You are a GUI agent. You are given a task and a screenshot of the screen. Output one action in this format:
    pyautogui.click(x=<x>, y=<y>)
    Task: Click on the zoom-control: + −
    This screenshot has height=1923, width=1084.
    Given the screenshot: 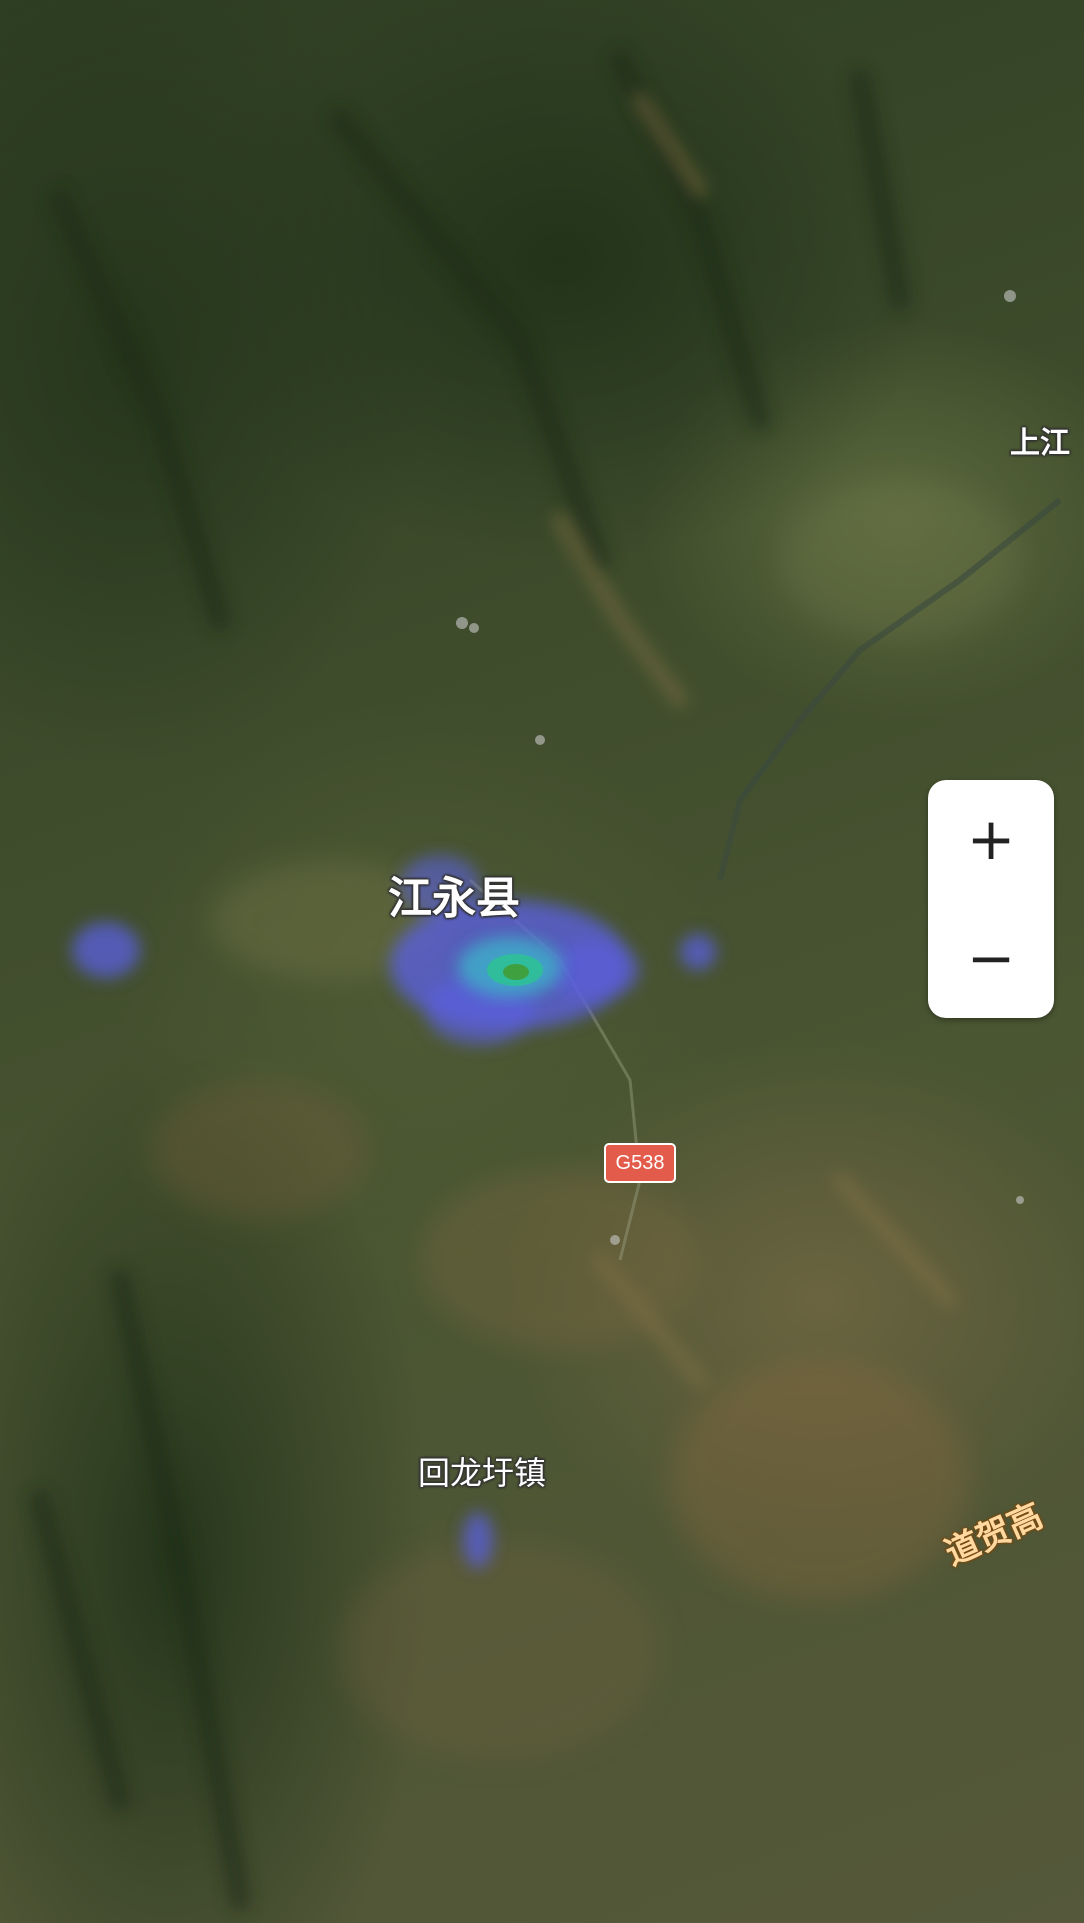 What is the action you would take?
    pyautogui.click(x=991, y=899)
    